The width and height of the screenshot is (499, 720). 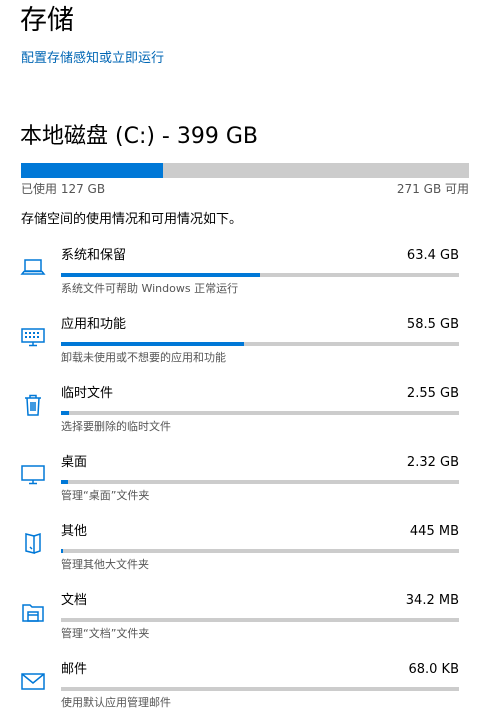 What do you see at coordinates (434, 531) in the screenshot?
I see `category-size: 445 MB` at bounding box center [434, 531].